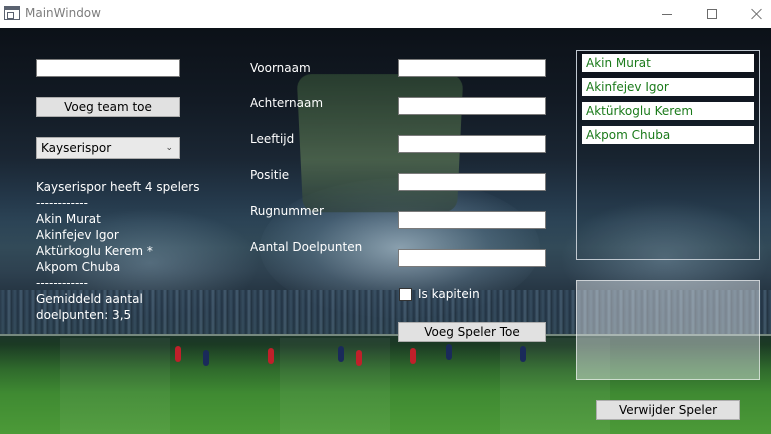 This screenshot has width=771, height=434. What do you see at coordinates (280, 68) in the screenshot?
I see `voornaam-label: Voornaam` at bounding box center [280, 68].